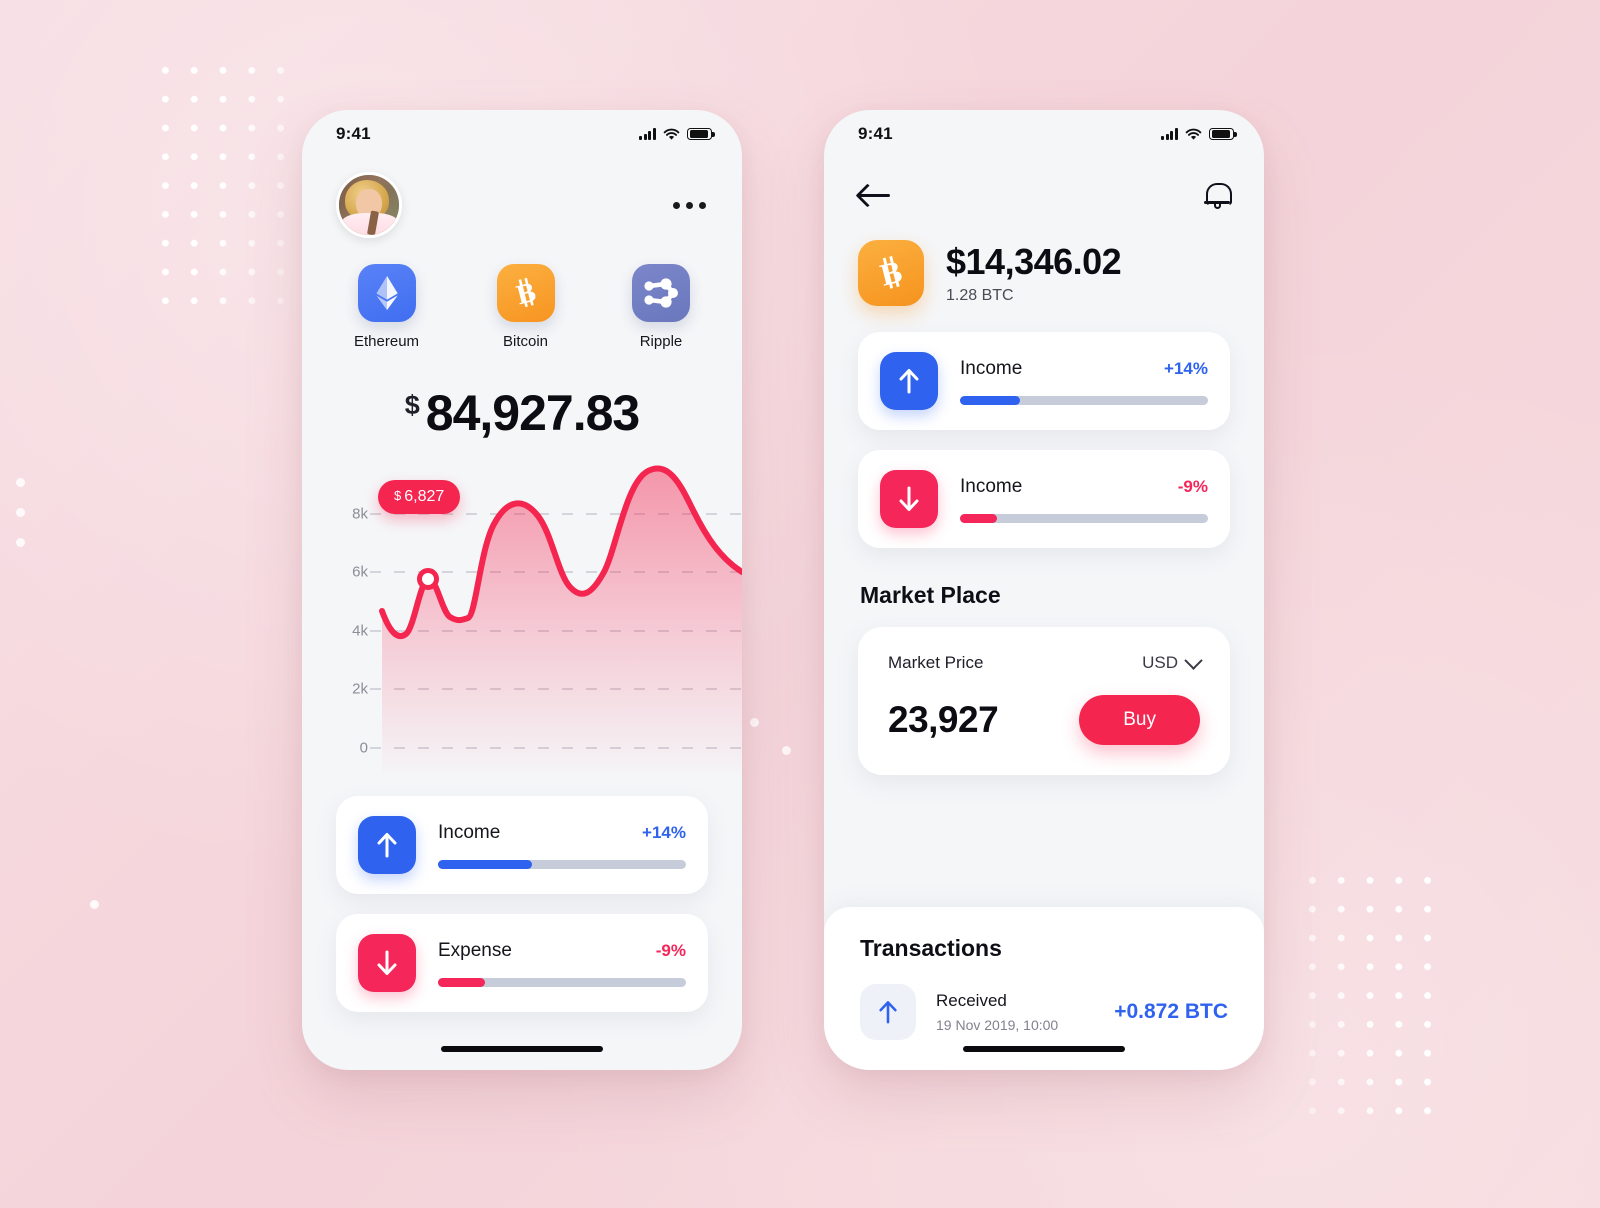 The height and width of the screenshot is (1208, 1600). Describe the element at coordinates (980, 295) in the screenshot. I see `wallet-crypto-amount: 1.28 BTC` at that location.